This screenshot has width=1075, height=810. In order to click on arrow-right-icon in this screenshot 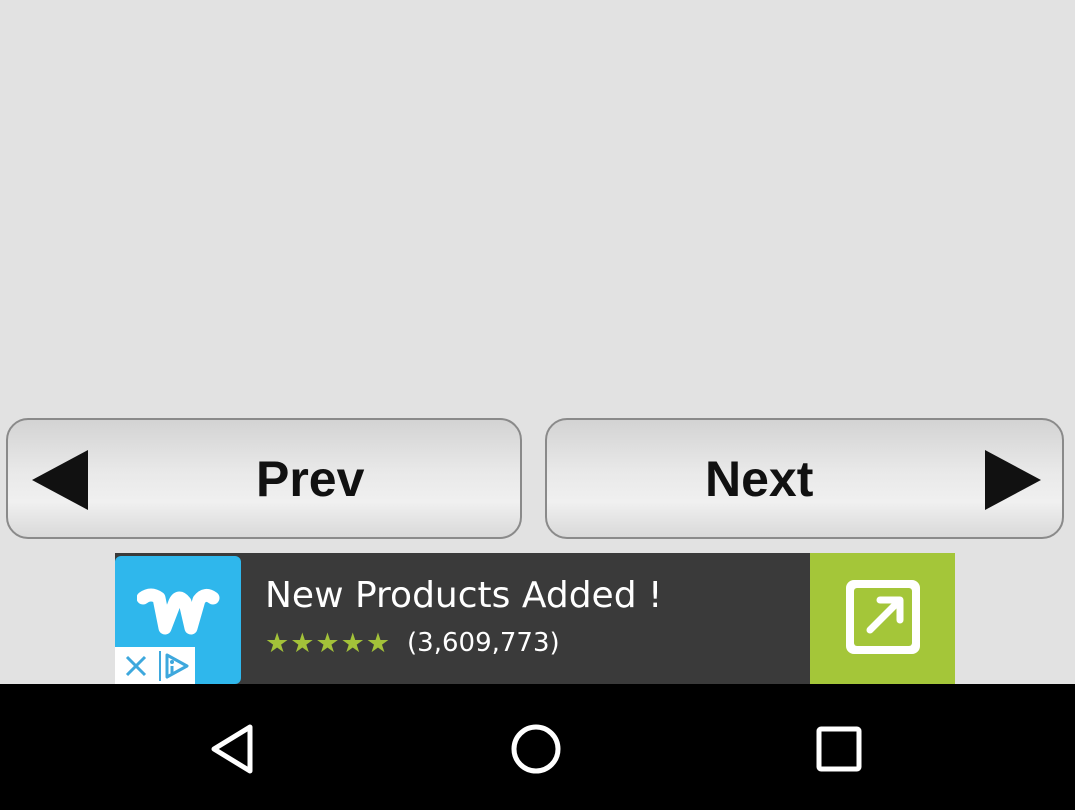, I will do `click(1013, 480)`.